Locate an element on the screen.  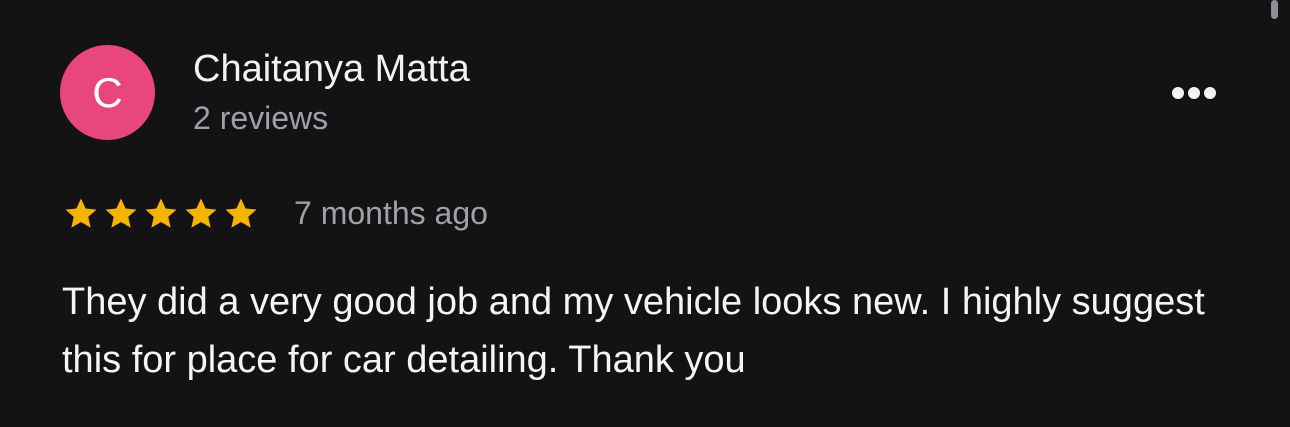
star-rating is located at coordinates (161, 214).